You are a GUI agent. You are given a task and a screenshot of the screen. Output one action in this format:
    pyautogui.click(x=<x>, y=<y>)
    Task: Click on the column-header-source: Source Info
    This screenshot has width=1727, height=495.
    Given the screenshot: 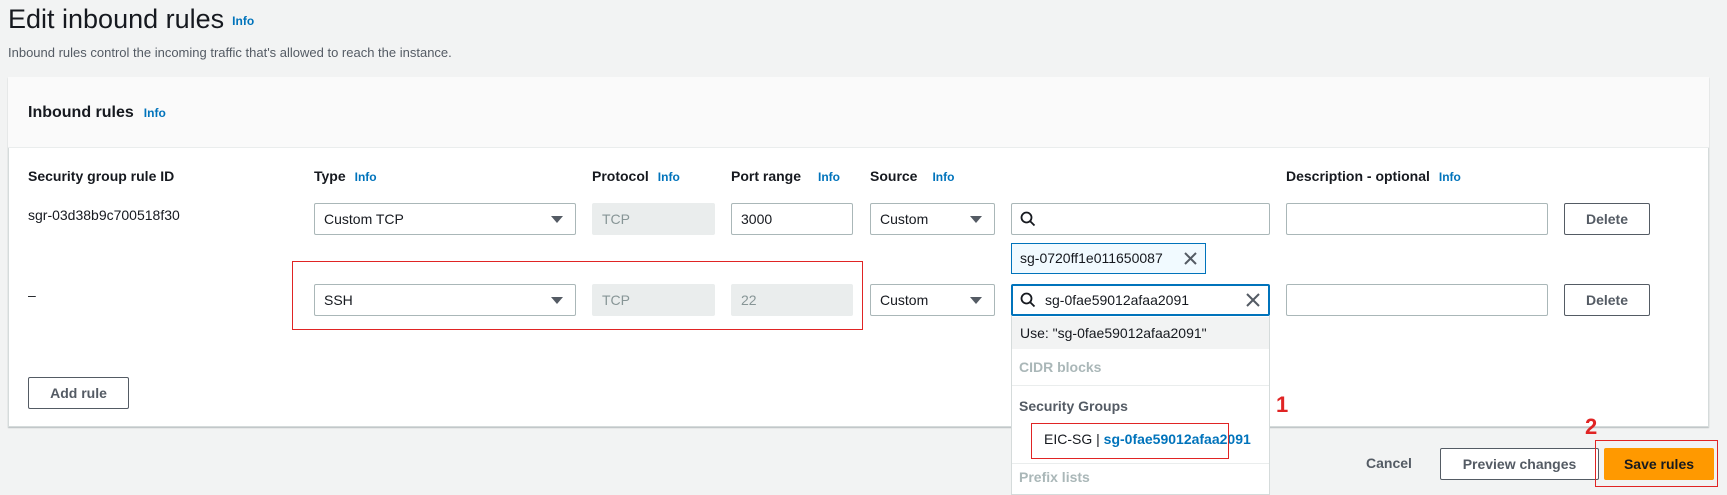 What is the action you would take?
    pyautogui.click(x=912, y=176)
    